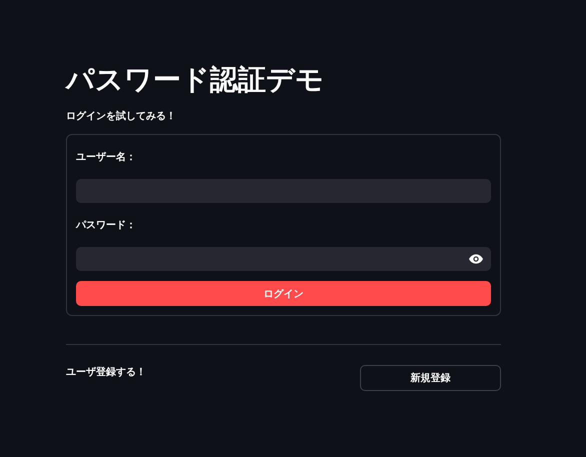 The image size is (586, 457). What do you see at coordinates (283, 259) in the screenshot?
I see `password-field` at bounding box center [283, 259].